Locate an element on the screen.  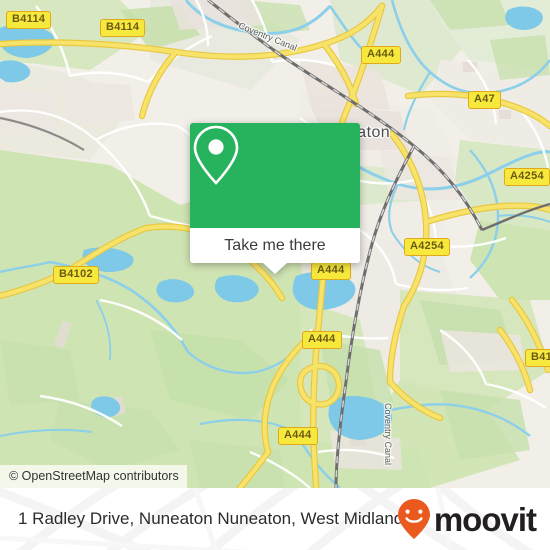
take-me-there-button: Take me there is located at coordinates (275, 245).